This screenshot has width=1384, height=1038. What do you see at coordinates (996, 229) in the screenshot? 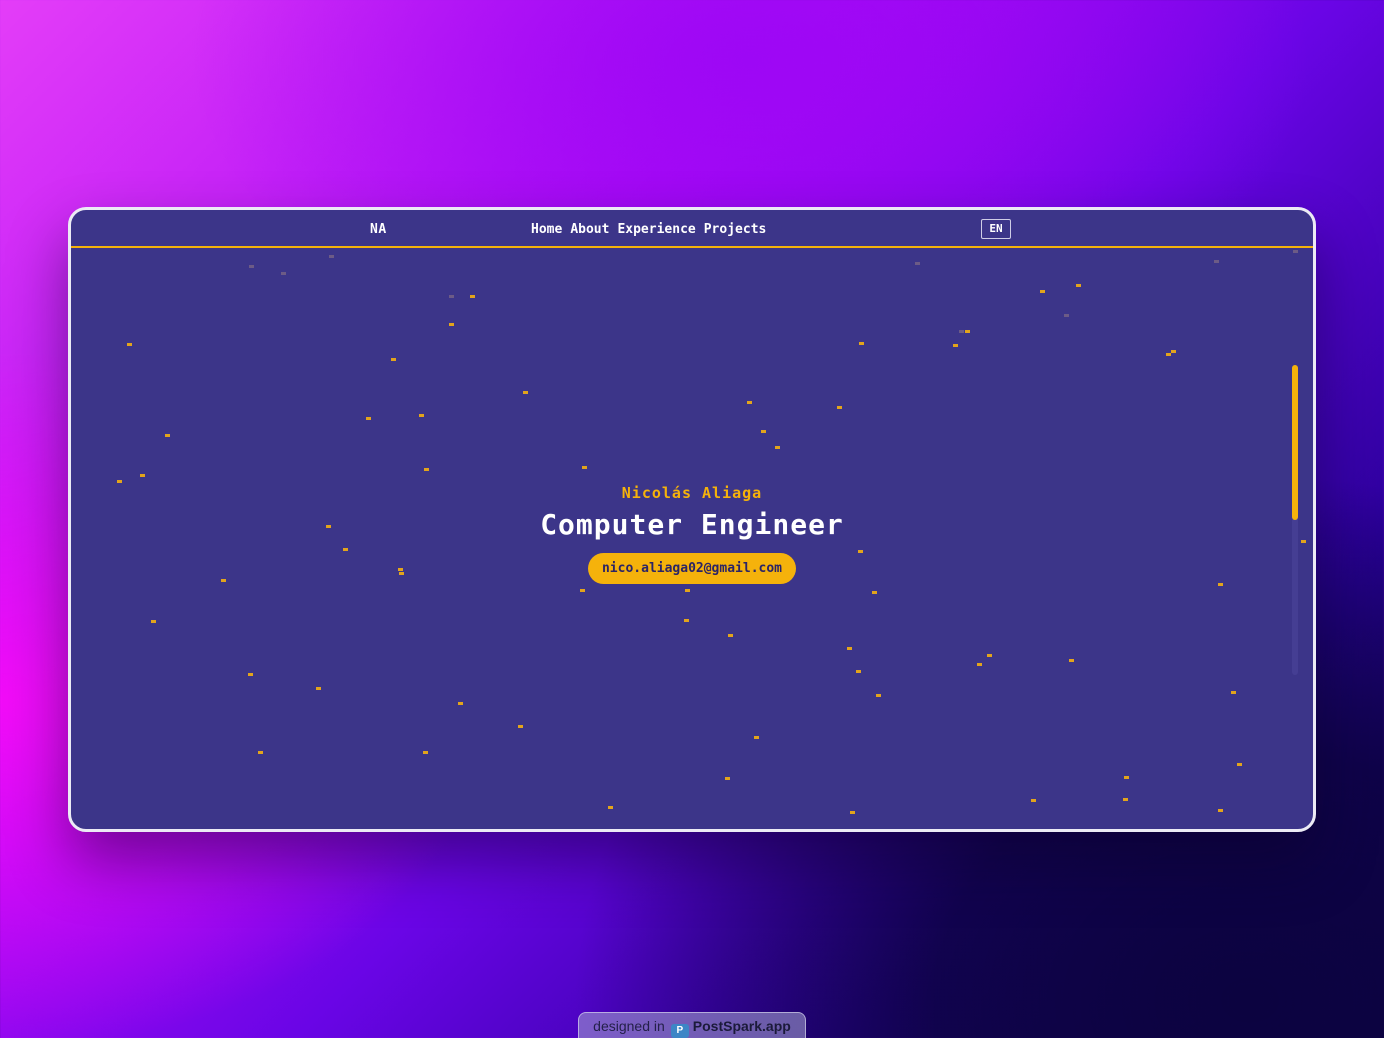
I see `language-toggle: EN` at bounding box center [996, 229].